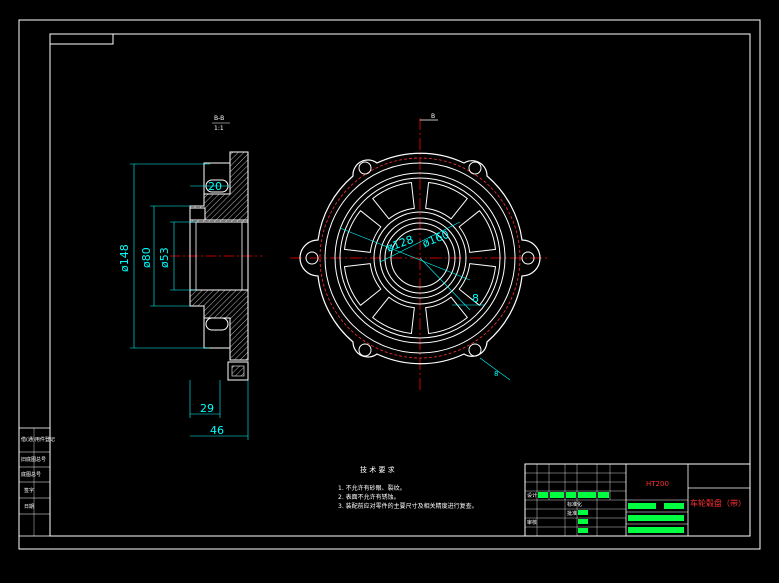 The height and width of the screenshot is (583, 779). Describe the element at coordinates (215, 186) in the screenshot. I see `dim-20: 20` at that location.